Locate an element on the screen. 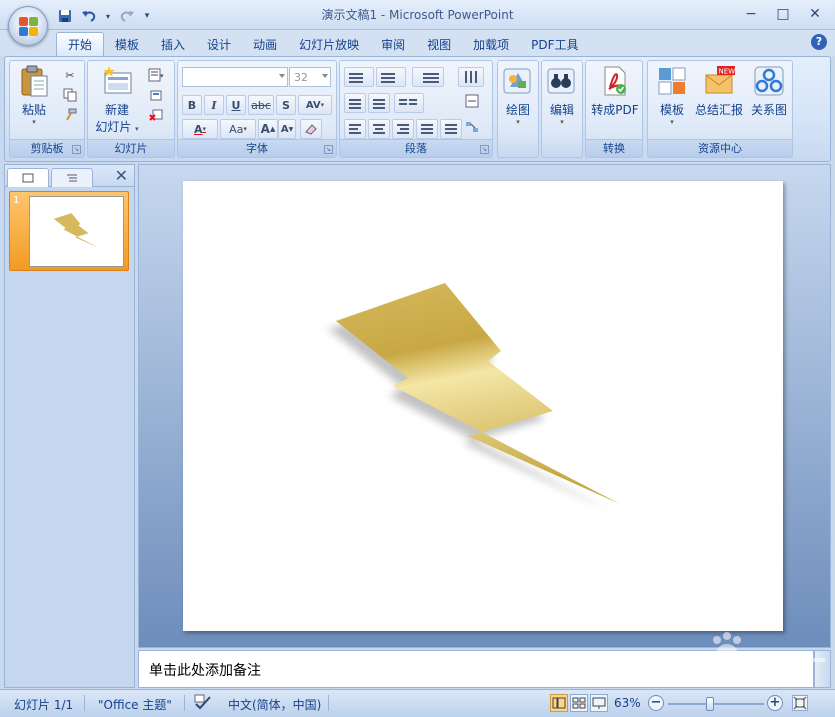 The width and height of the screenshot is (835, 717). columns-button is located at coordinates (409, 103).